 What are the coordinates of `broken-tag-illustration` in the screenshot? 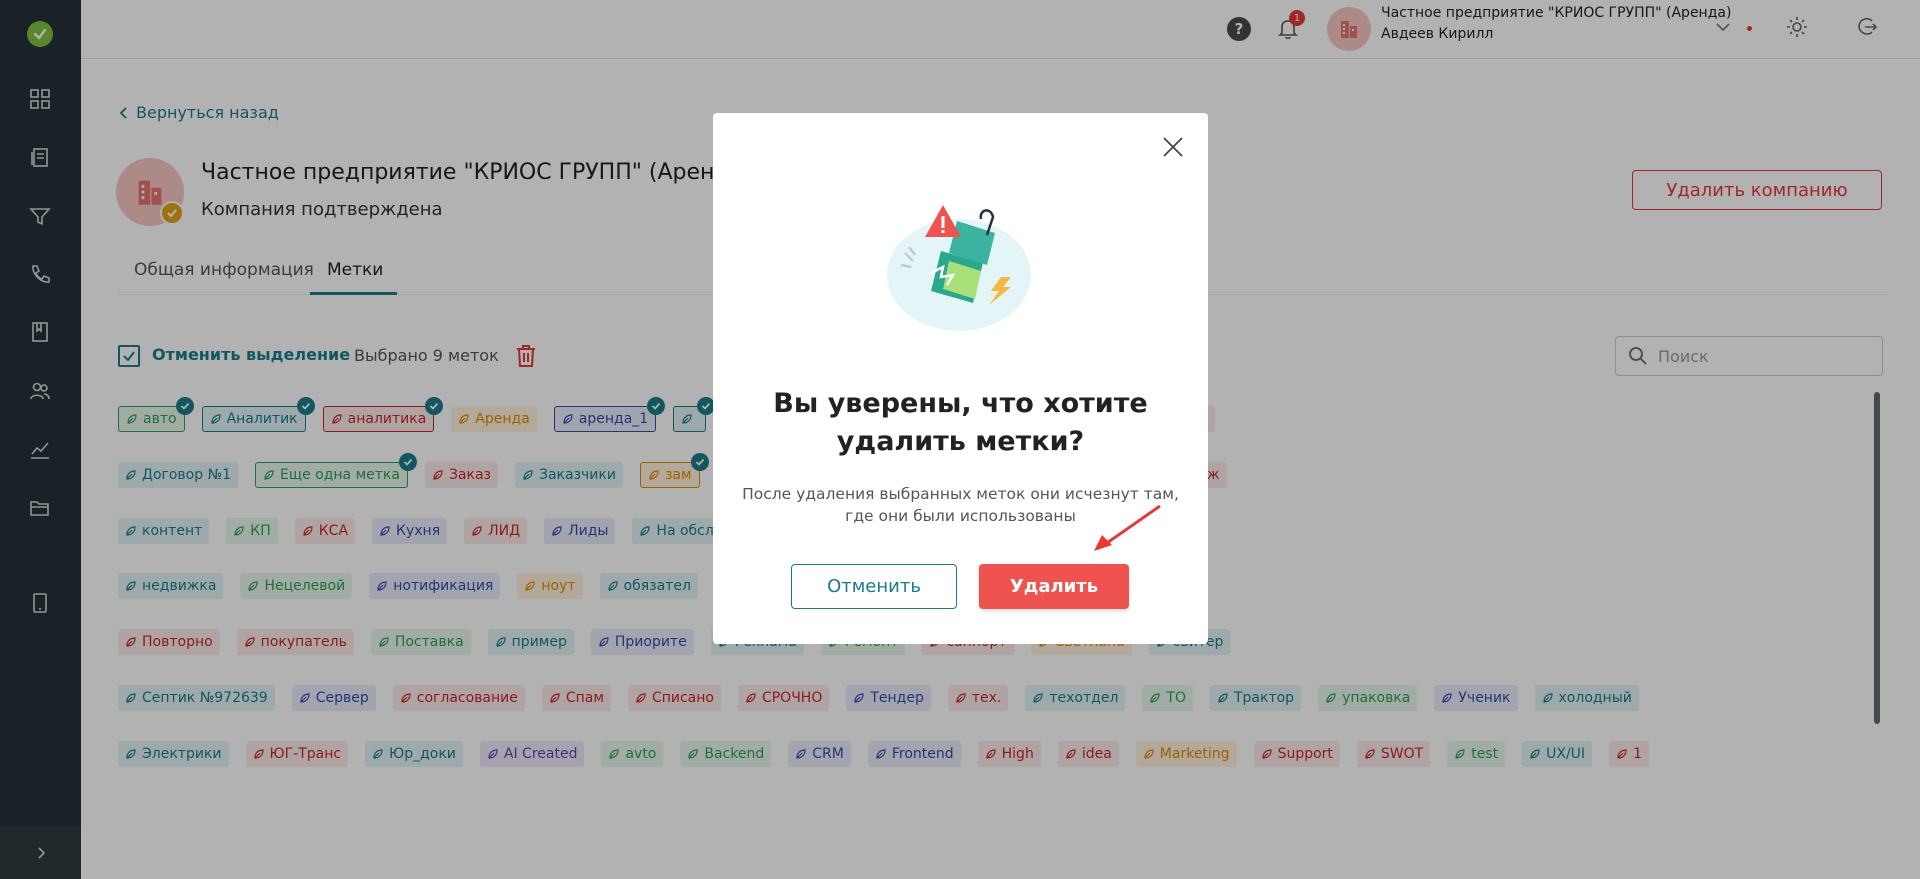 It's located at (959, 268).